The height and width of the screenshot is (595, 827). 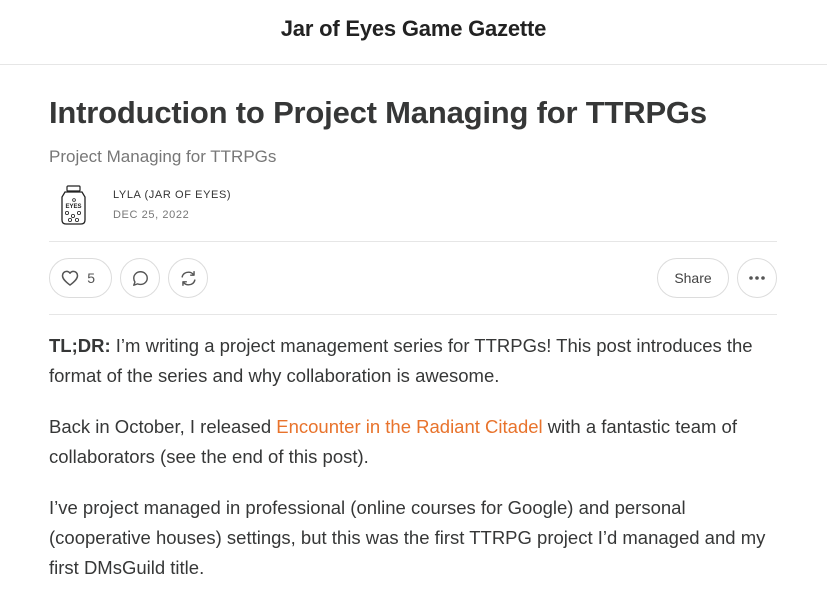 I want to click on jar-icon: EYES, so click(x=73, y=205).